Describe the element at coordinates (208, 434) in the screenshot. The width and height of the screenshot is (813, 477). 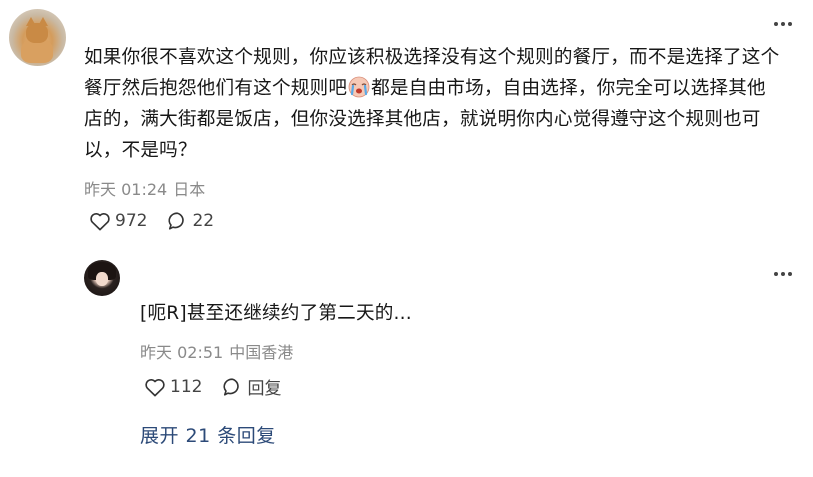
I see `expand-replies-link: 展开 21 条回复` at that location.